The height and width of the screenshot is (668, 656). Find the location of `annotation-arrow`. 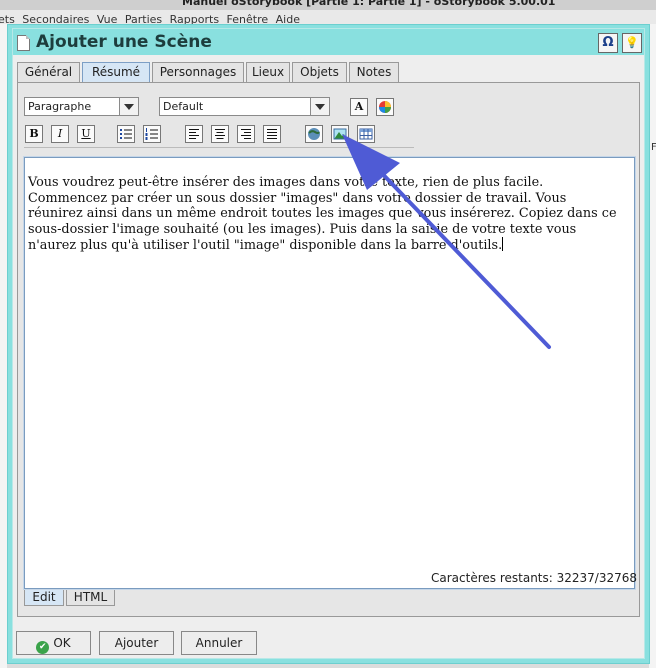

annotation-arrow is located at coordinates (446, 241).